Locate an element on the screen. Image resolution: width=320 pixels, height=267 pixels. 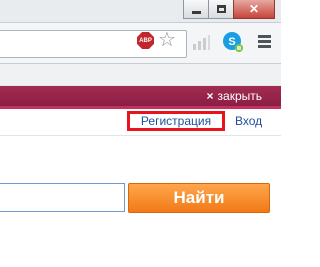
skype-icon: S is located at coordinates (233, 42).